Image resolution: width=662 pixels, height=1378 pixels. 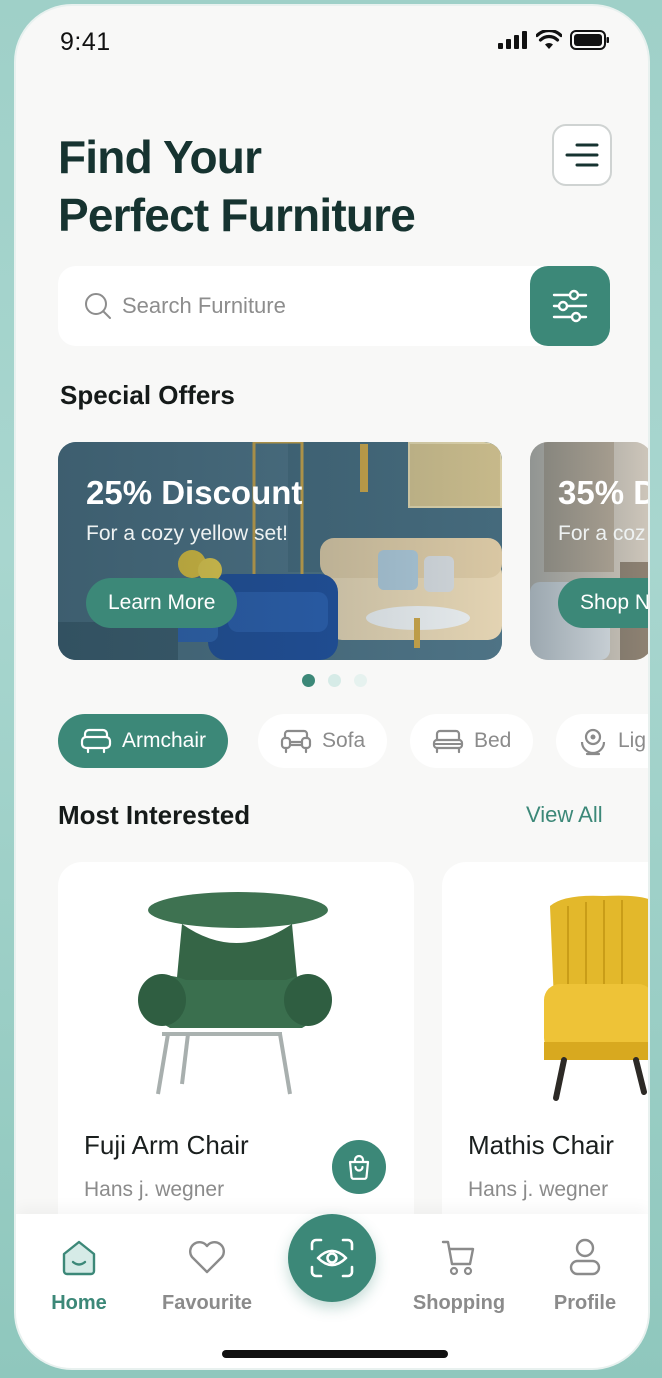 What do you see at coordinates (589, 40) in the screenshot?
I see `battery-icon` at bounding box center [589, 40].